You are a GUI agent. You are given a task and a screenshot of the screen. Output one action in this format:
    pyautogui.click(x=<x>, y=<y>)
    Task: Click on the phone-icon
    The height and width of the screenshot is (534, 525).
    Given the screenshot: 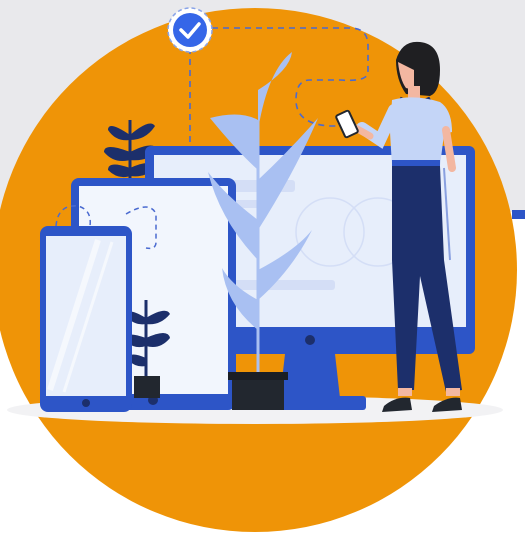 What is the action you would take?
    pyautogui.click(x=86, y=308)
    